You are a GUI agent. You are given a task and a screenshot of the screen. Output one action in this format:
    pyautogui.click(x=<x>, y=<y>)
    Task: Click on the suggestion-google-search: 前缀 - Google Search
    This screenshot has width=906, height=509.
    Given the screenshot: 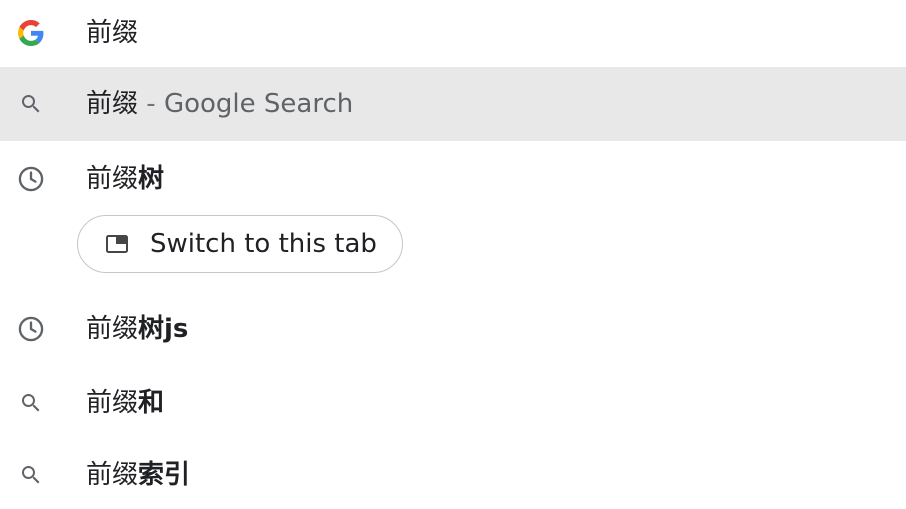 What is the action you would take?
    pyautogui.click(x=453, y=104)
    